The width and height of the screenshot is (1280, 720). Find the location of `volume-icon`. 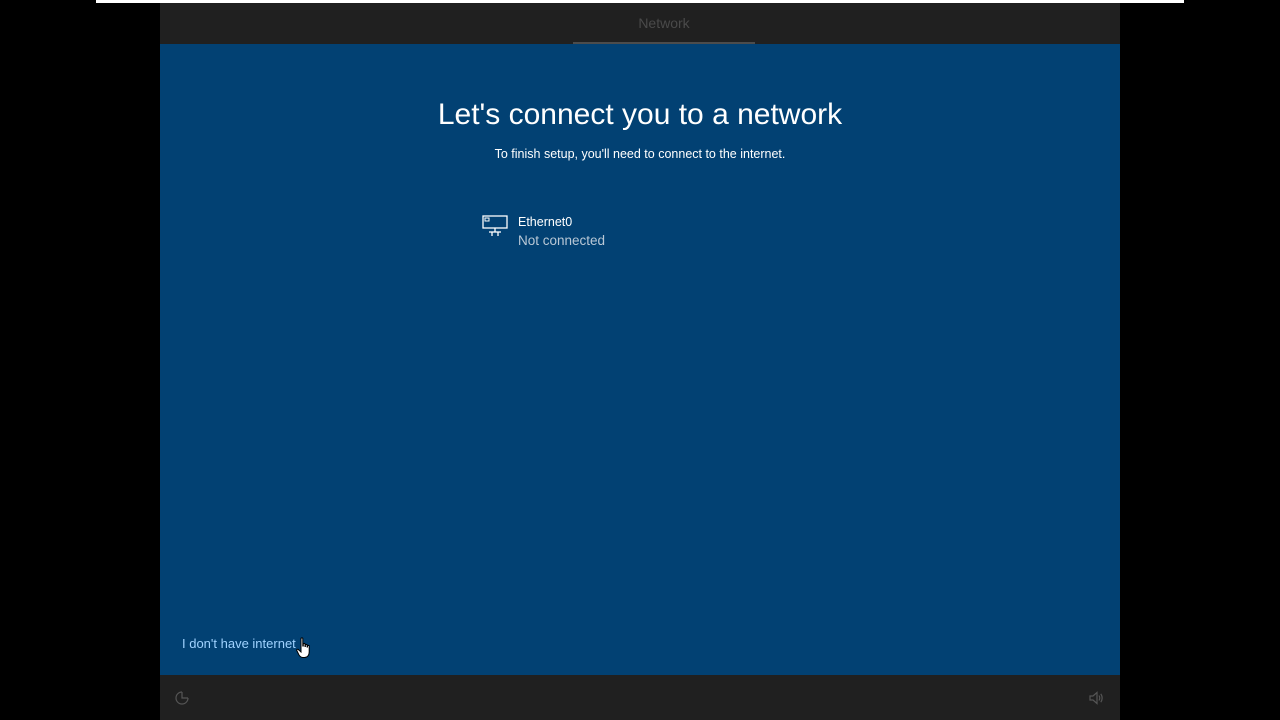

volume-icon is located at coordinates (1096, 698).